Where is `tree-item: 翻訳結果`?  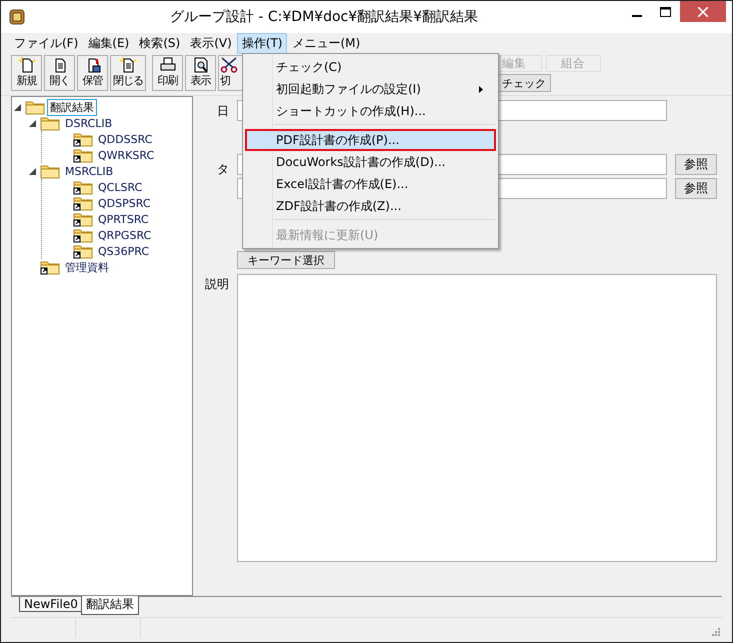
tree-item: 翻訳結果 is located at coordinates (72, 107).